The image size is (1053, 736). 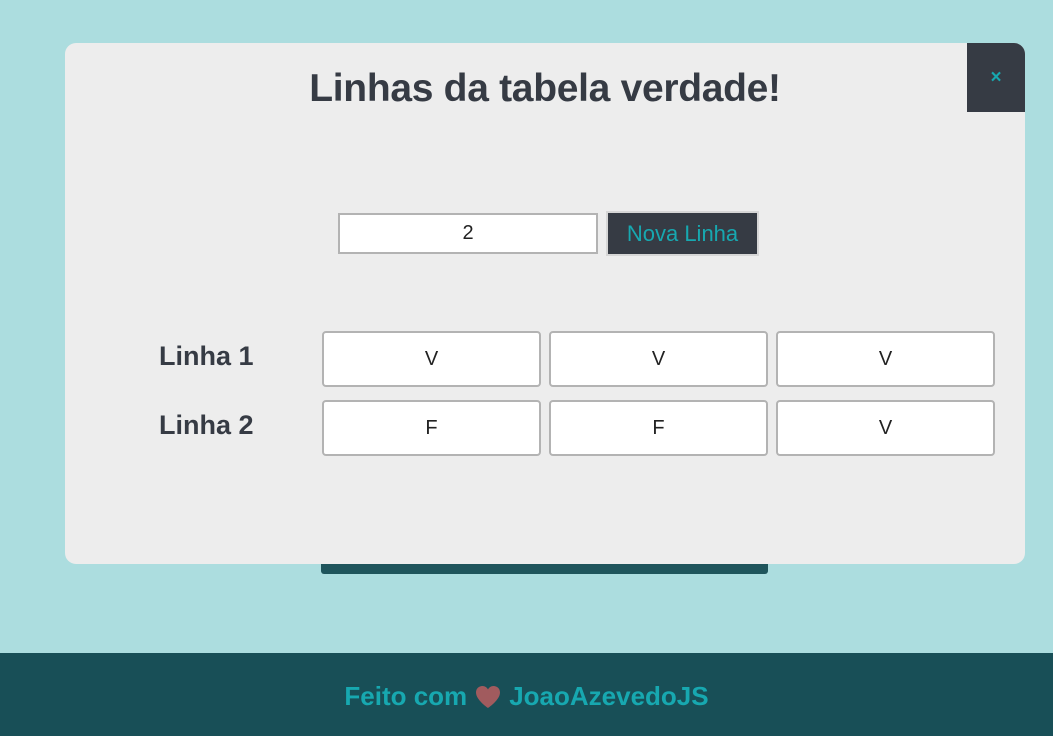 What do you see at coordinates (468, 233) in the screenshot?
I see `row-count-input` at bounding box center [468, 233].